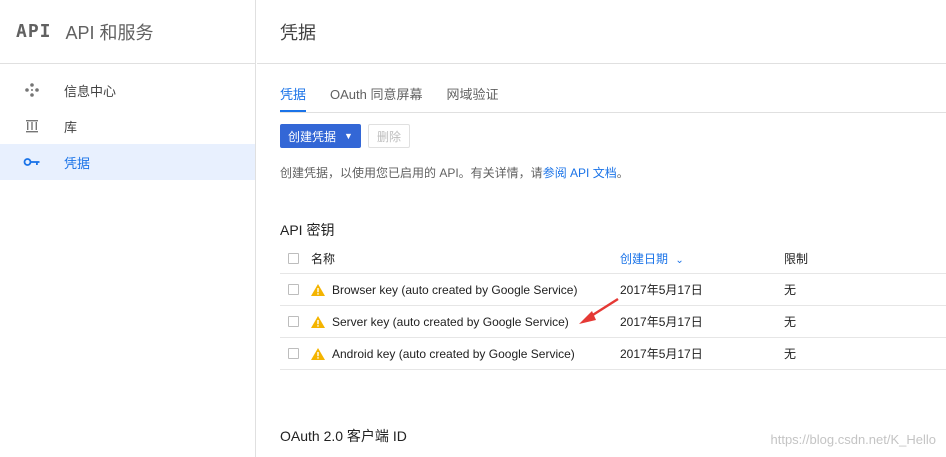 This screenshot has width=946, height=457. What do you see at coordinates (127, 126) in the screenshot?
I see `sidebar-item-library: 库` at bounding box center [127, 126].